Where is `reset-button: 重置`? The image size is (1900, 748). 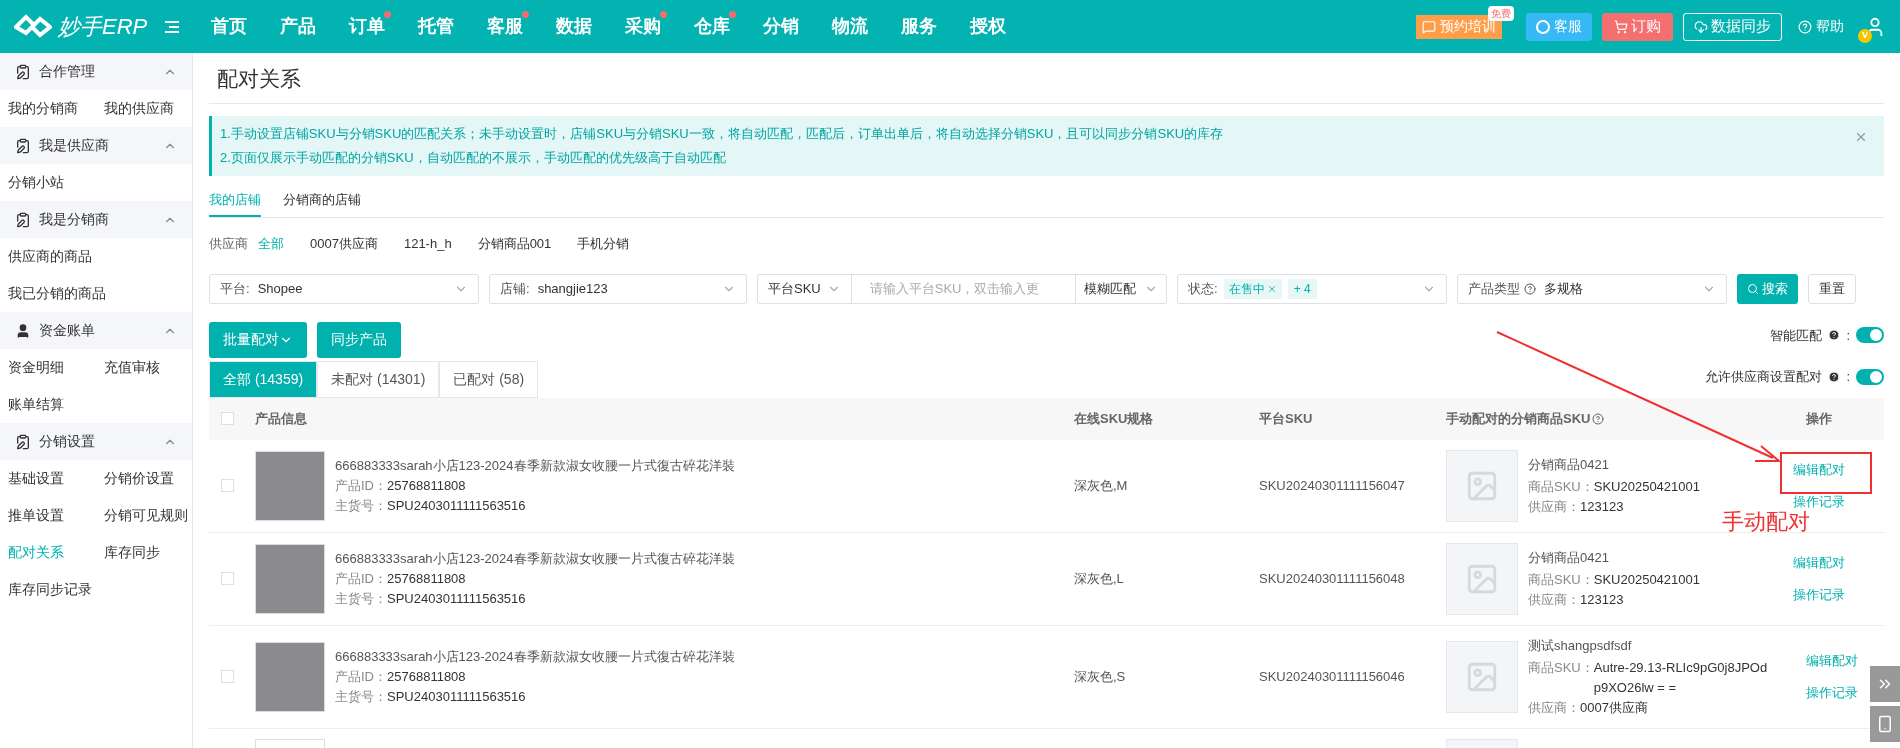 reset-button: 重置 is located at coordinates (1832, 288).